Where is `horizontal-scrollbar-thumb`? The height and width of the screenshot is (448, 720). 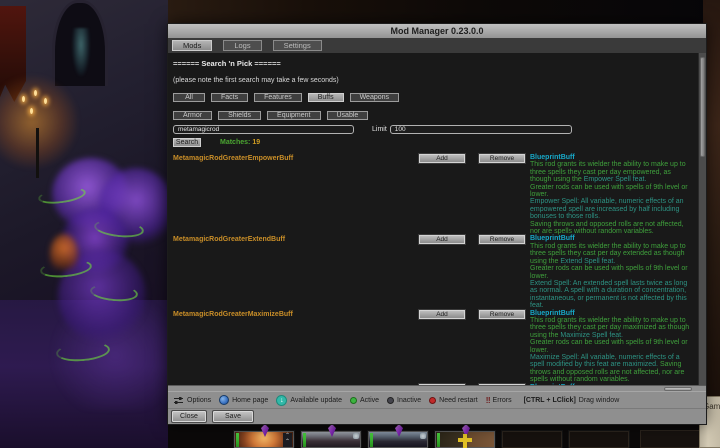
horizontal-scrollbar-thumb is located at coordinates (678, 389).